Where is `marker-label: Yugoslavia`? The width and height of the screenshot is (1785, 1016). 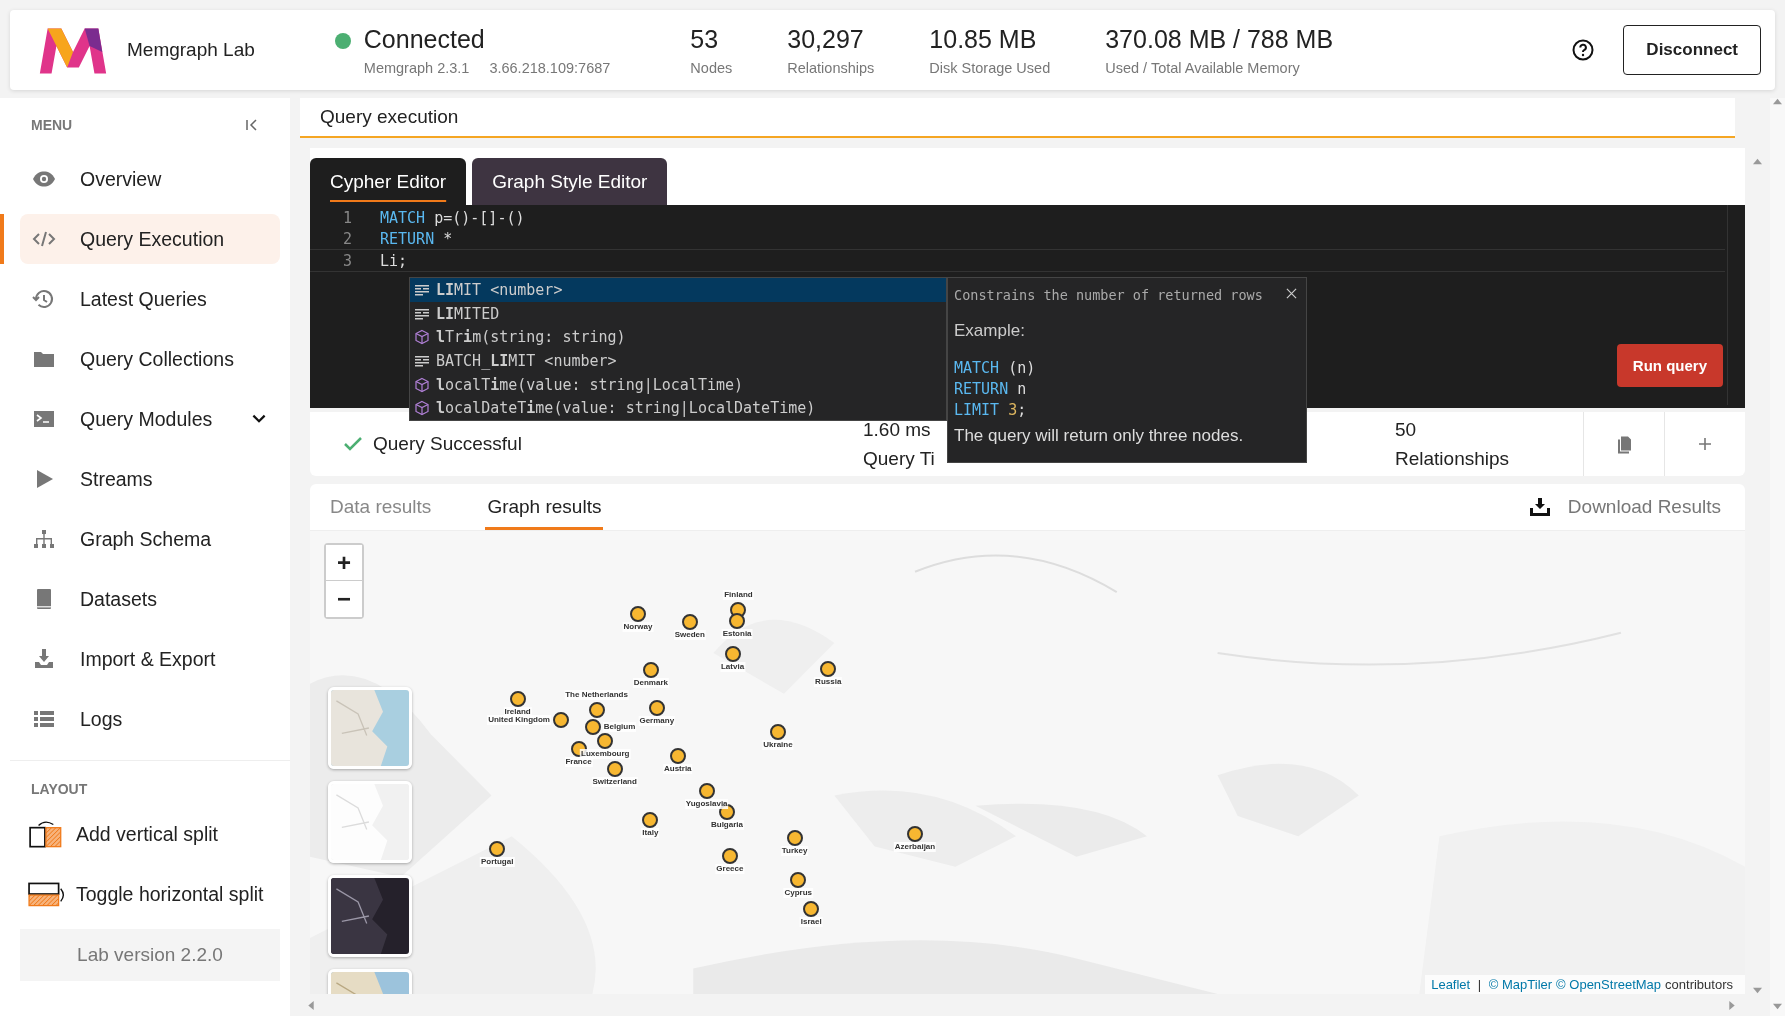 marker-label: Yugoslavia is located at coordinates (706, 804).